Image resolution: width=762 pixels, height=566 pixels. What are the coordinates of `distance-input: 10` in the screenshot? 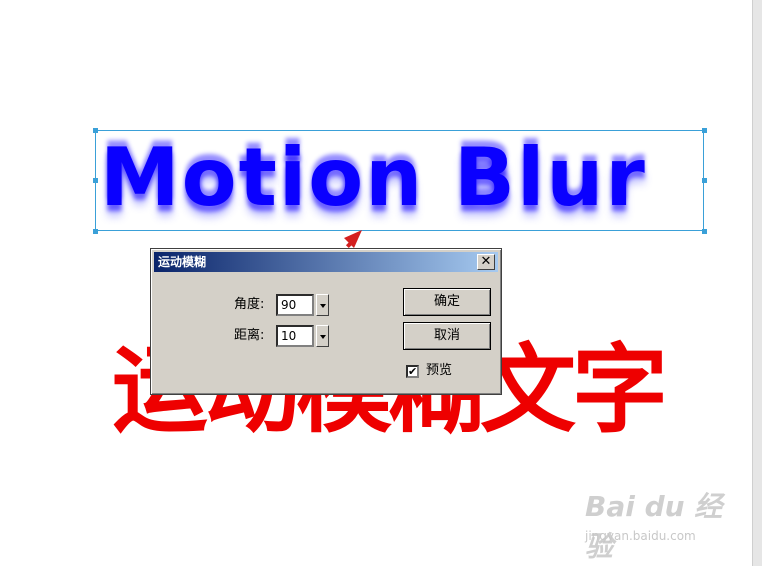 It's located at (295, 336).